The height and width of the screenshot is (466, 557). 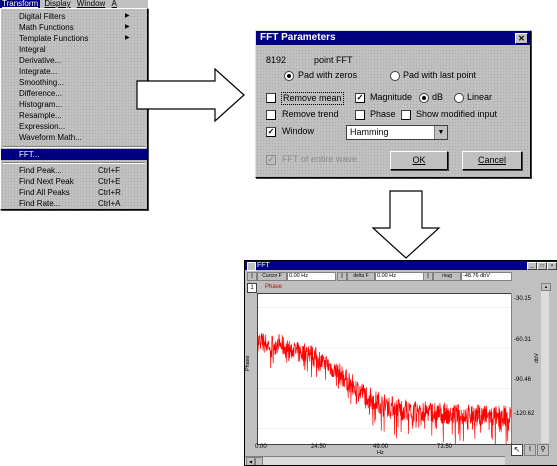 I want to click on phase-label: Phase, so click(x=383, y=114).